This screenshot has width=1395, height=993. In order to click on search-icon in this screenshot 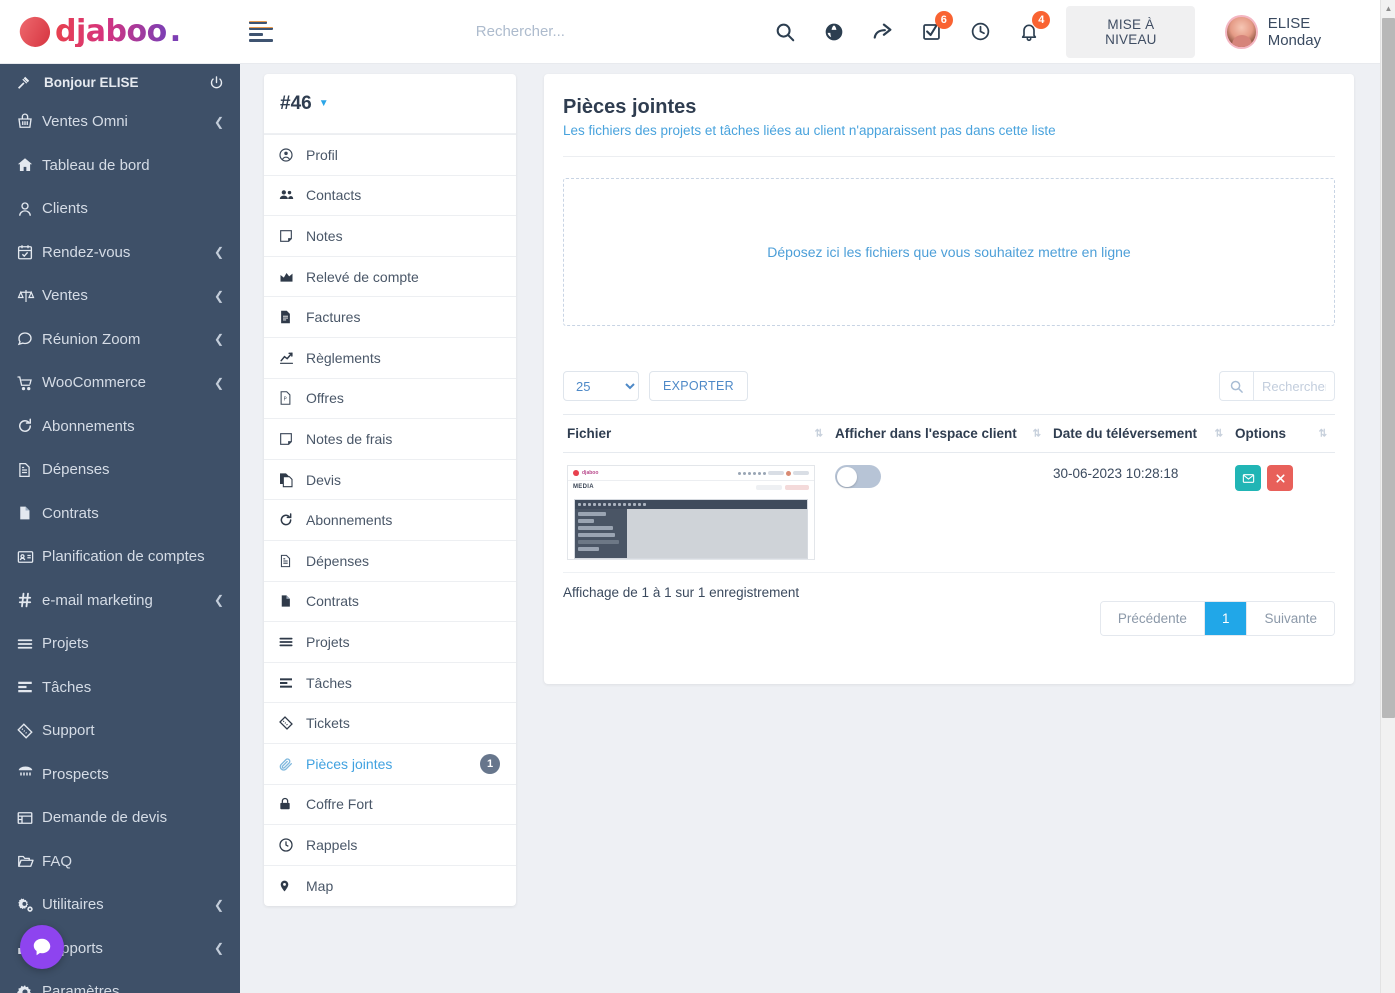, I will do `click(785, 32)`.